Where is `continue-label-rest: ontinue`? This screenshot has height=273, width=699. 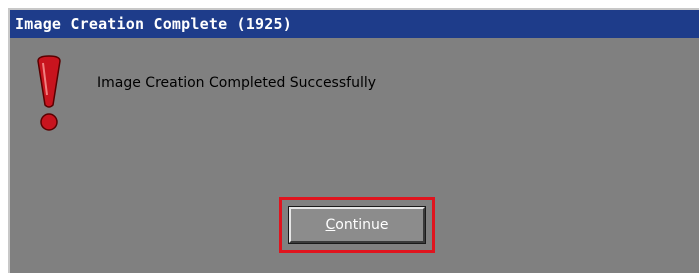
continue-label-rest: ontinue is located at coordinates (362, 225).